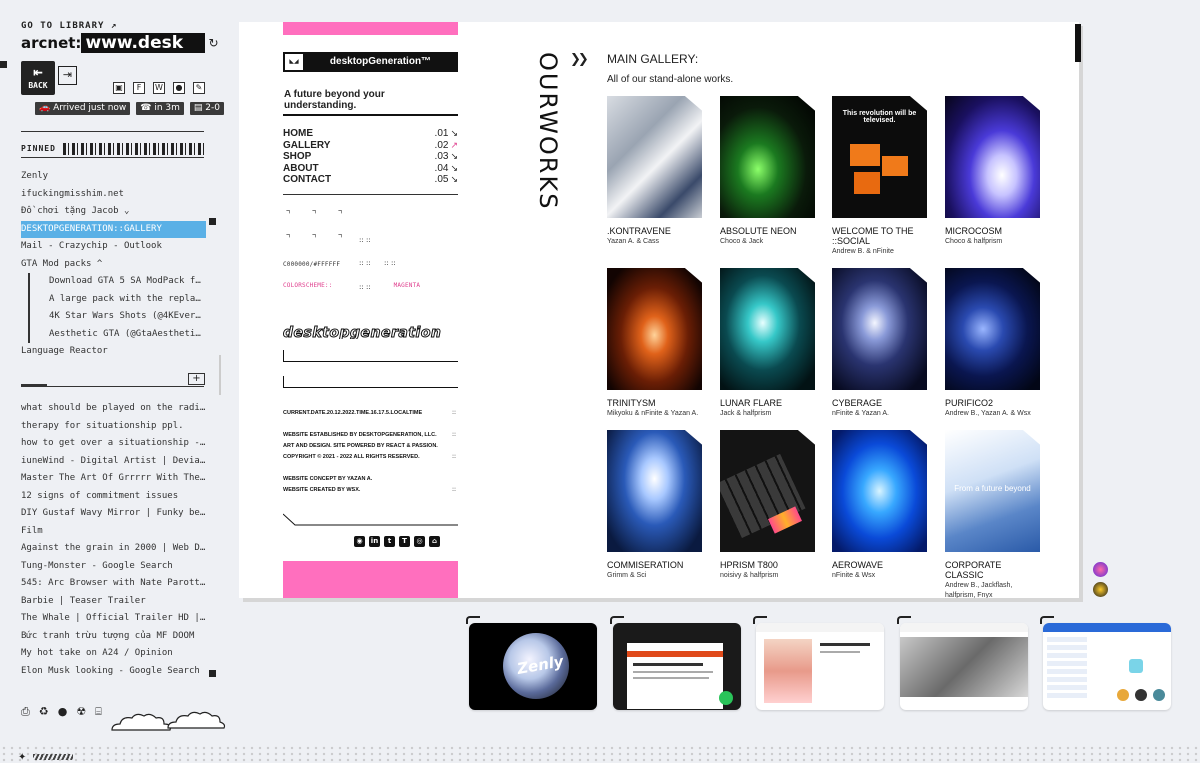 The height and width of the screenshot is (763, 1200). I want to click on card-author: Mikyoku & nFinite & Yazan A., so click(653, 413).